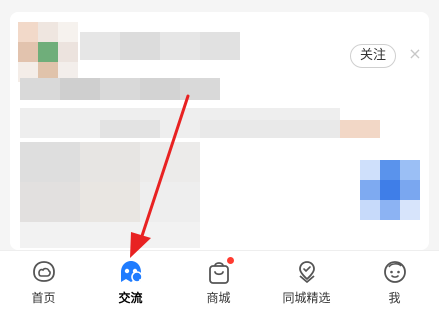 Image resolution: width=439 pixels, height=311 pixels. What do you see at coordinates (306, 298) in the screenshot?
I see `tab-label: 同城精选` at bounding box center [306, 298].